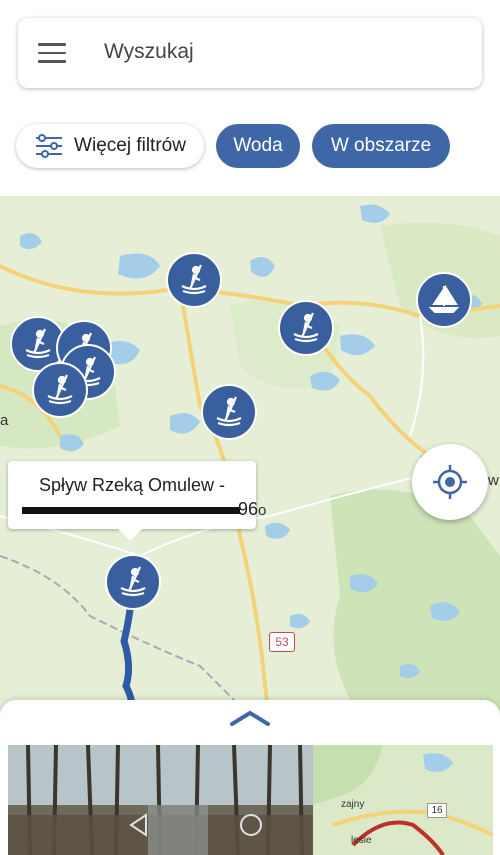 This screenshot has width=500, height=855. I want to click on water-filter-chip: Woda, so click(258, 146).